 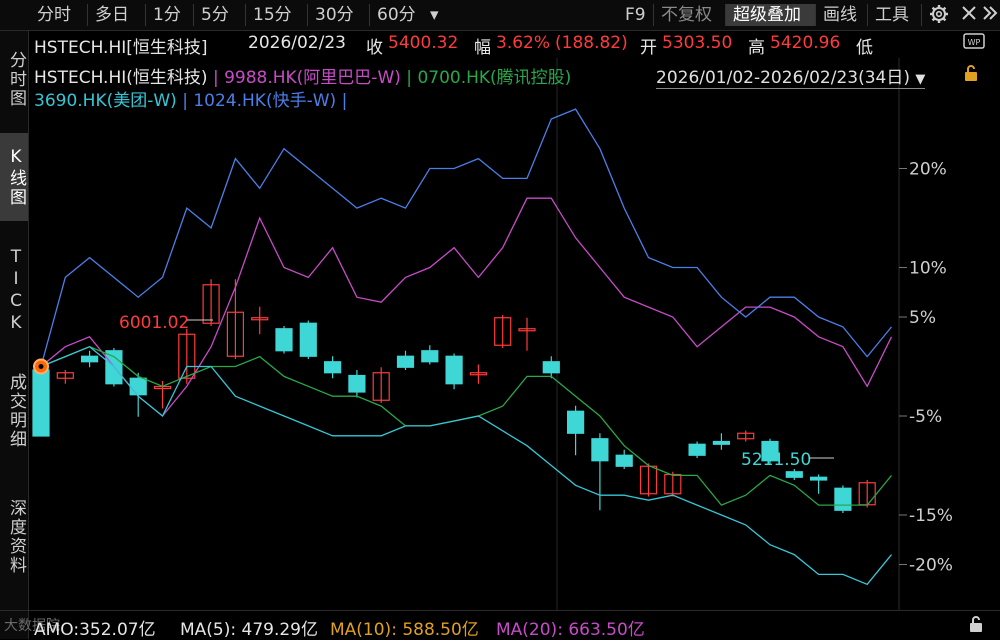 What do you see at coordinates (920, 79) in the screenshot?
I see `chevron-down-icon: ▼` at bounding box center [920, 79].